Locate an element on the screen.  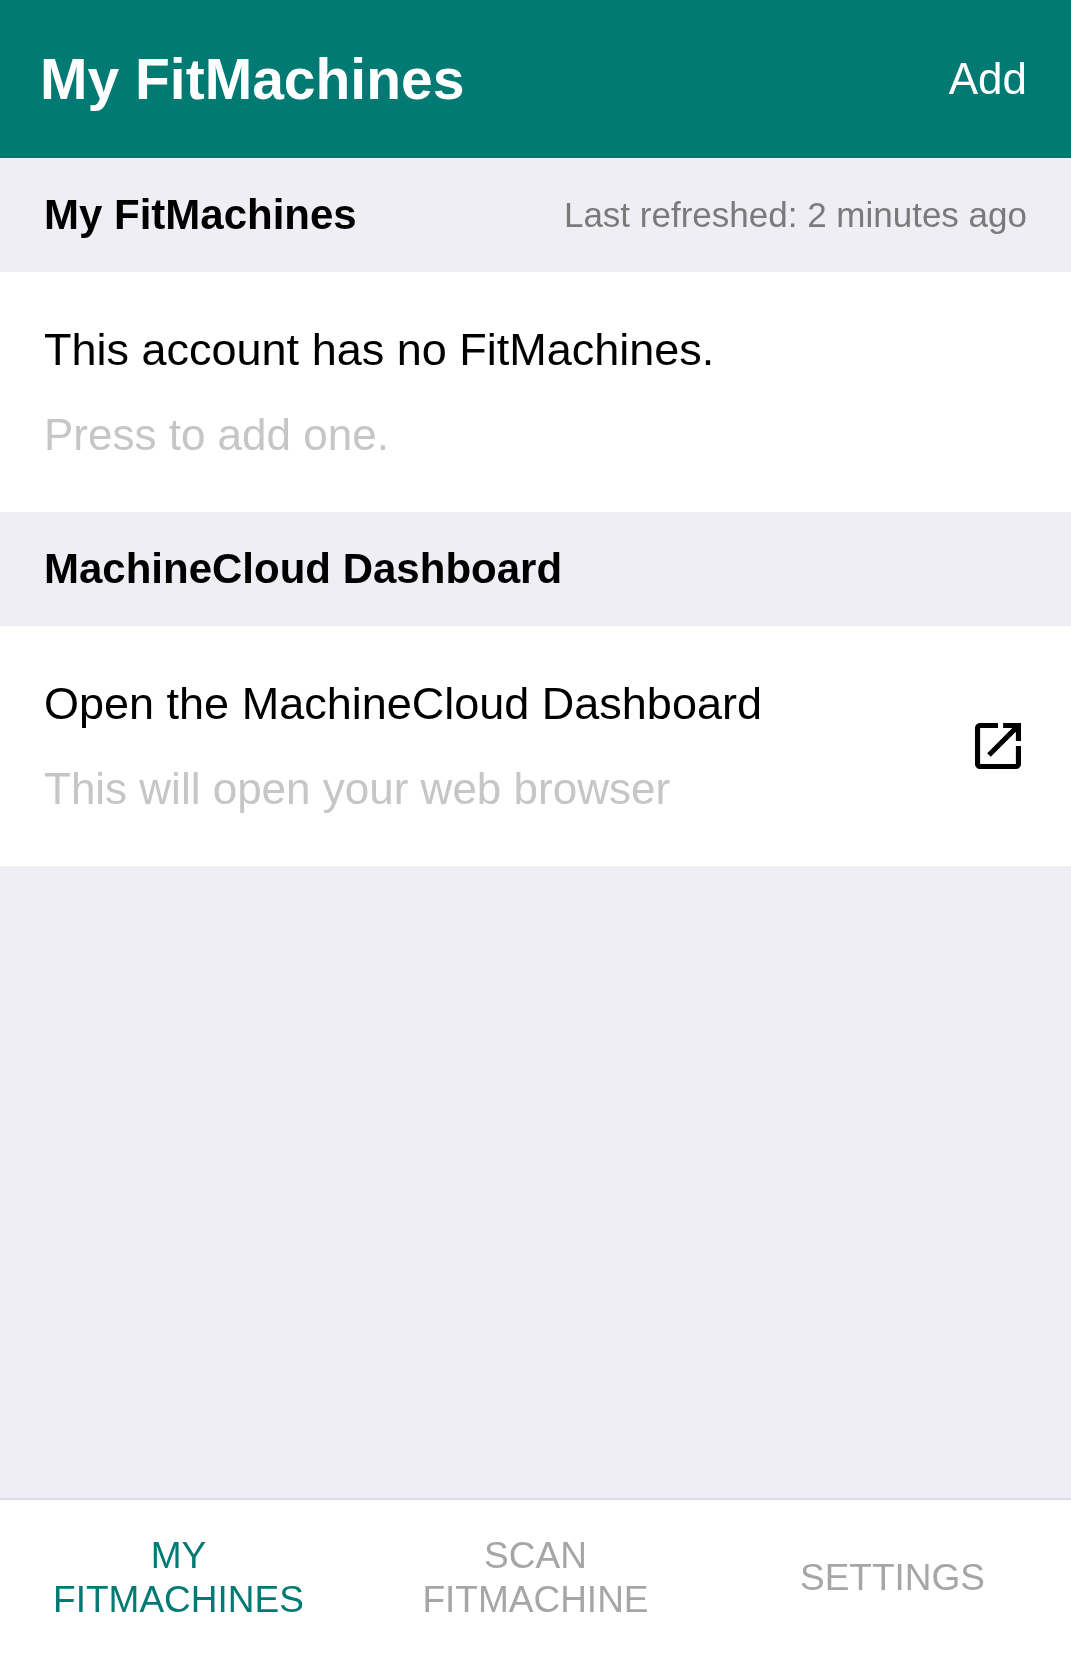
item-title: Open the MachineCloud Dashboard is located at coordinates (403, 704).